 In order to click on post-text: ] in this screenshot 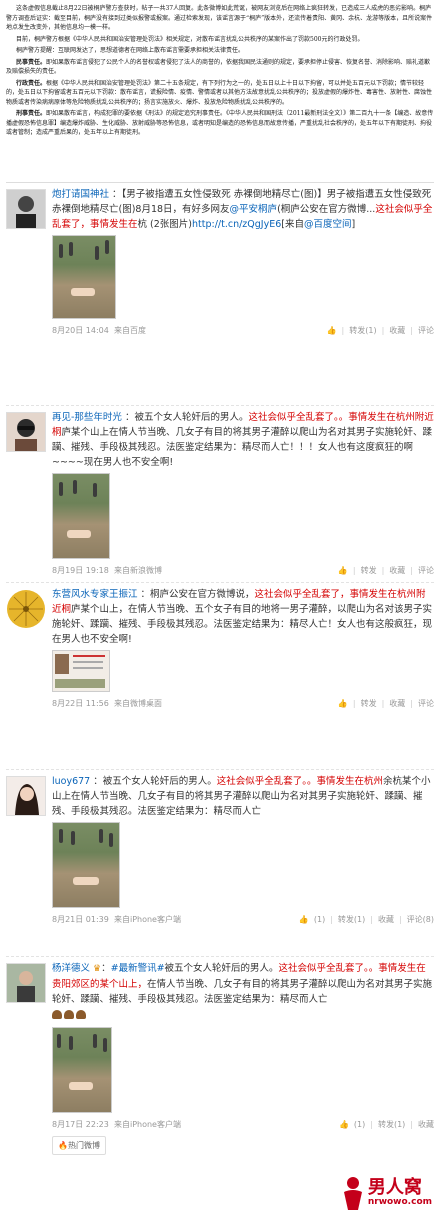, I will do `click(353, 224)`.